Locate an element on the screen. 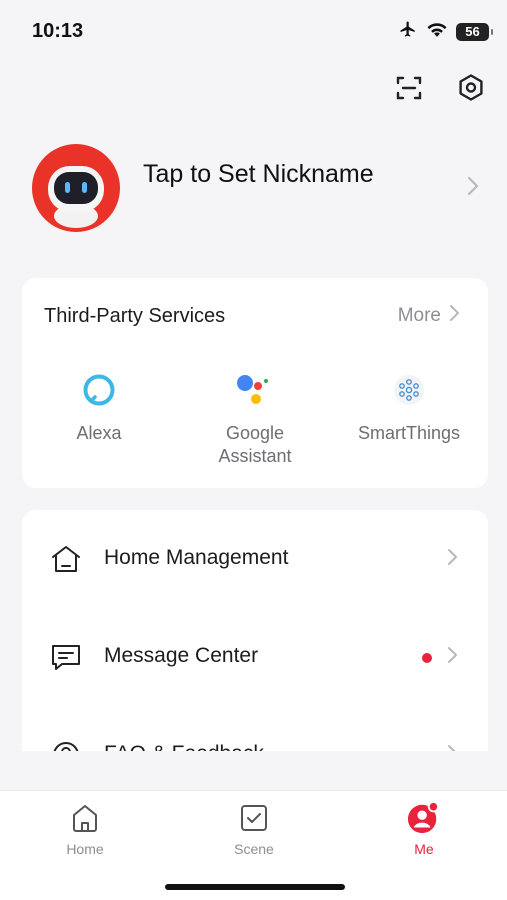 Image resolution: width=507 pixels, height=900 pixels. menu-item-message-center: Message Center is located at coordinates (255, 656).